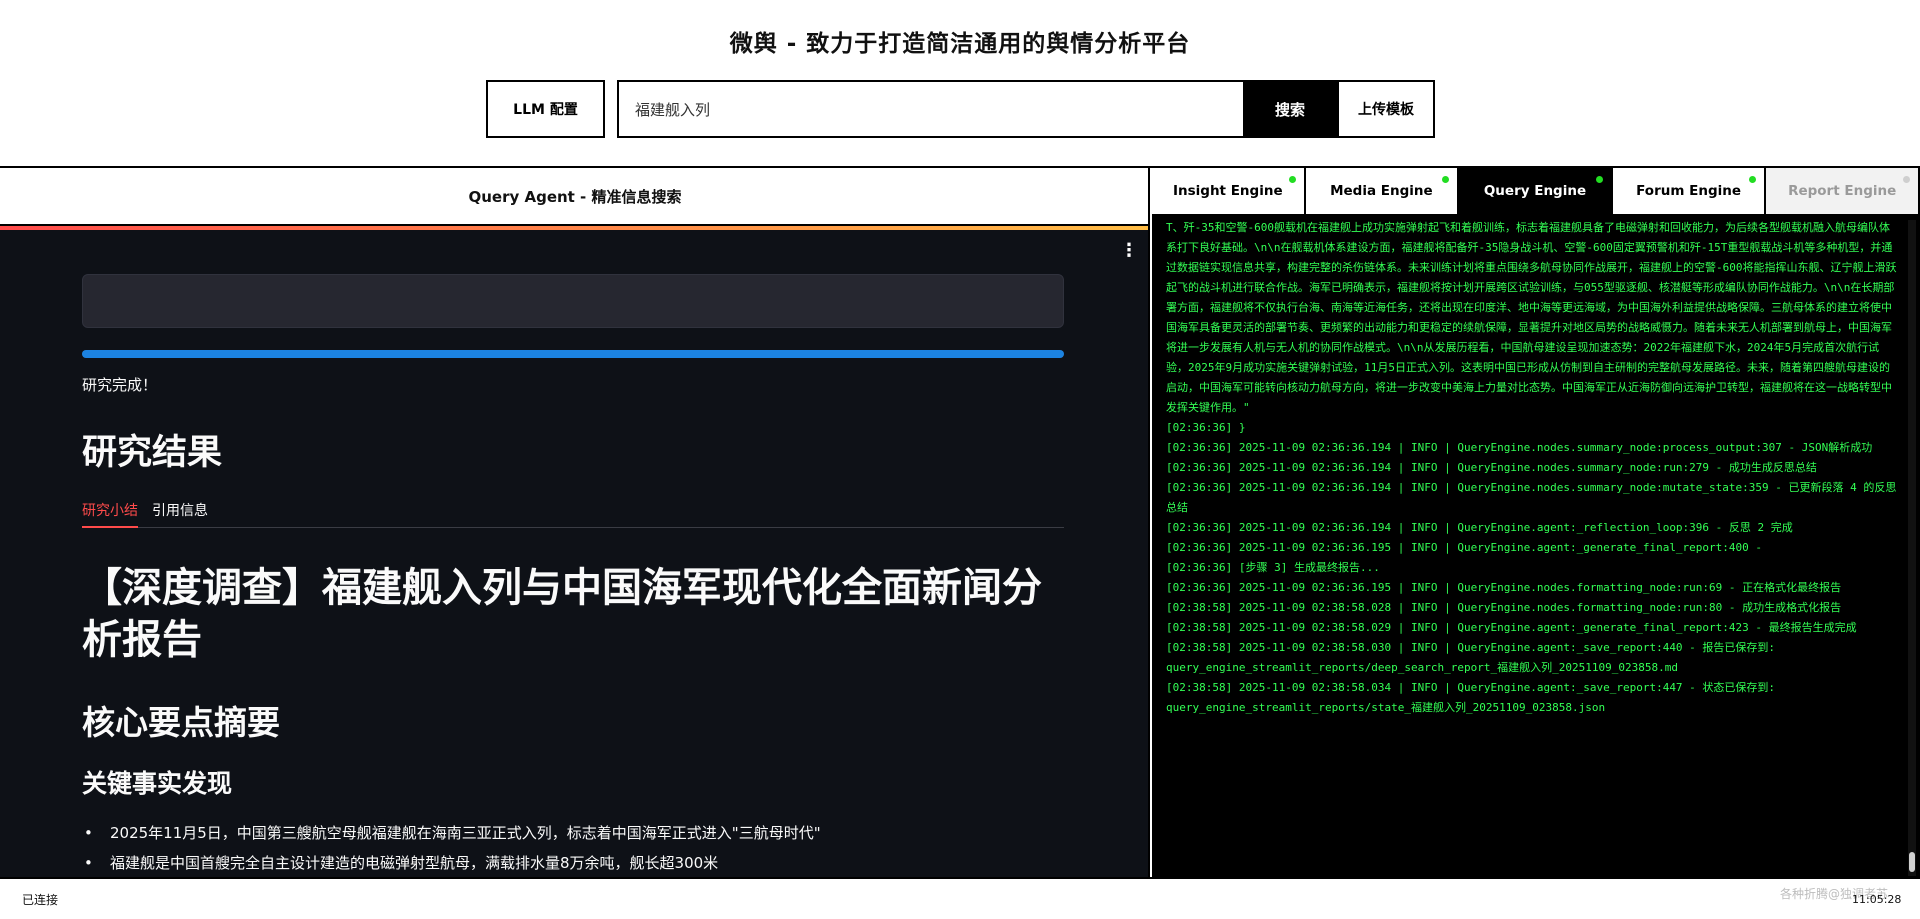 The image size is (1920, 919). Describe the element at coordinates (574, 197) in the screenshot. I see `panel-title: Query Agent - 精准信息搜索` at that location.